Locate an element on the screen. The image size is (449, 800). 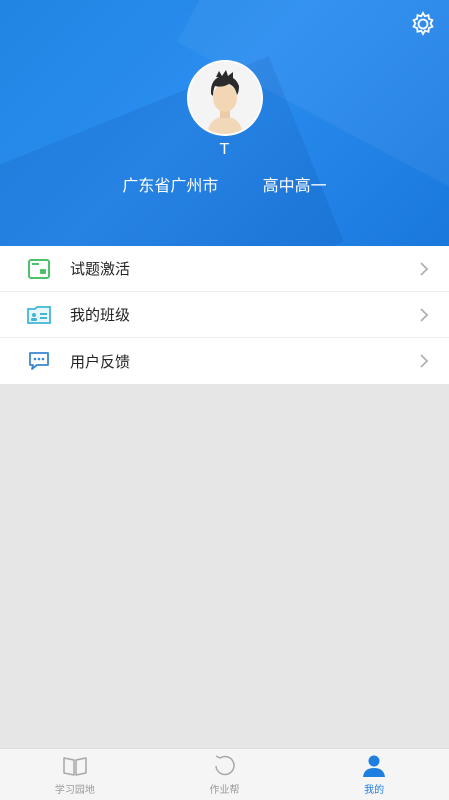
tab-study: 学习园地 is located at coordinates (75, 774).